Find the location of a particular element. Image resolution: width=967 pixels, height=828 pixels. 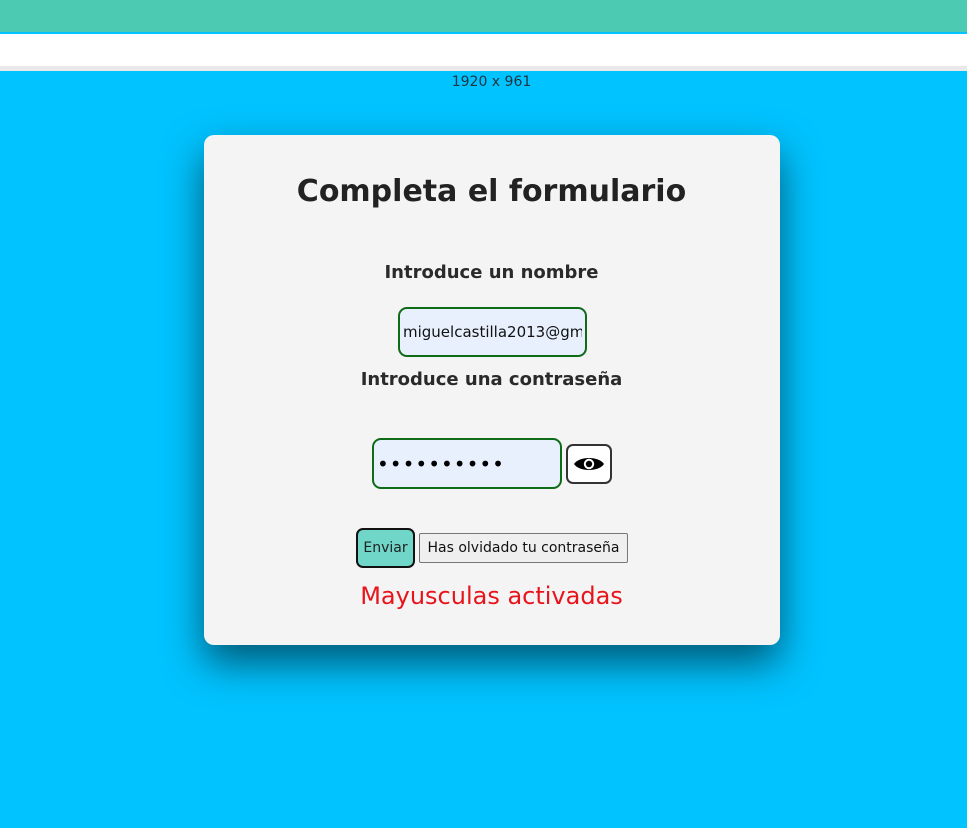

forgot-password-button: Has olvidado tu contraseña is located at coordinates (523, 548).